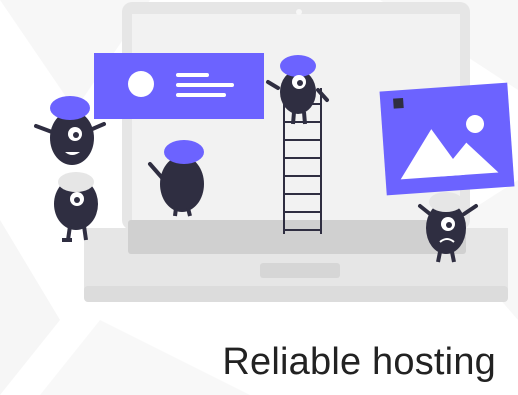 The image size is (518, 395). Describe the element at coordinates (359, 362) in the screenshot. I see `caption-text: Reliable hosting` at that location.